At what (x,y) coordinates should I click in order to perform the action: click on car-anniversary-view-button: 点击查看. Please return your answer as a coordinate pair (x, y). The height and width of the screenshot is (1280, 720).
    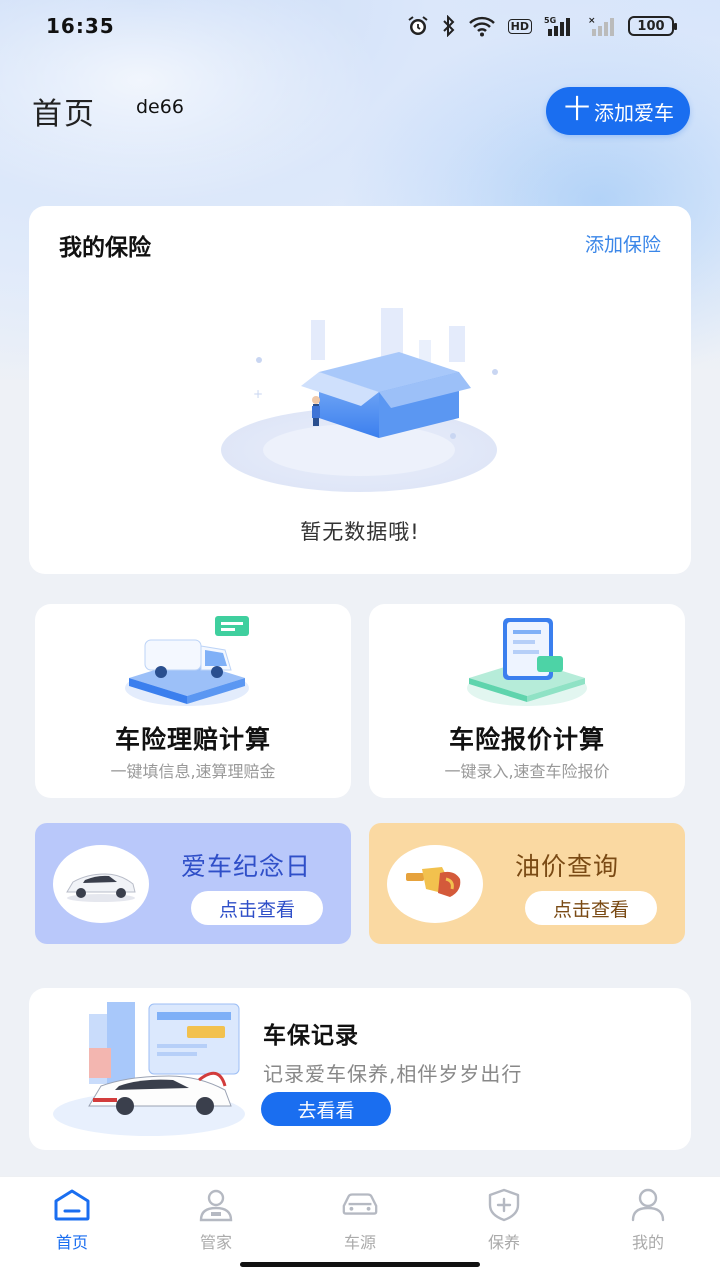
    Looking at the image, I should click on (257, 908).